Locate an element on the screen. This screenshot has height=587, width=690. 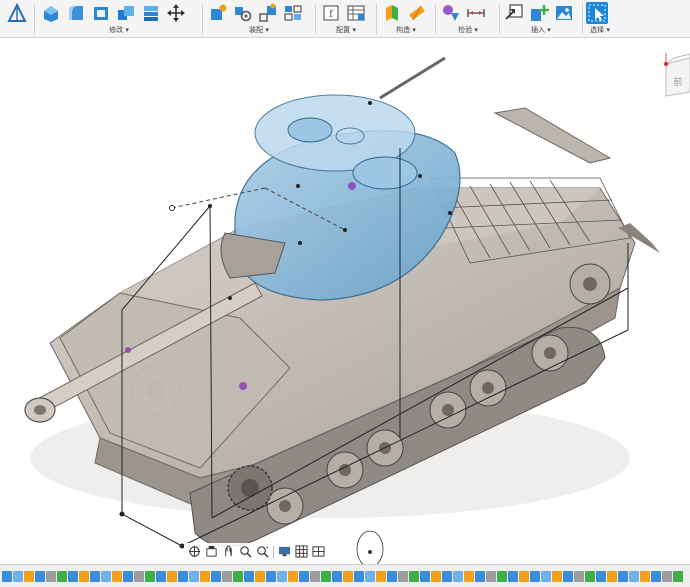
offset-plane-icon is located at coordinates (392, 13).